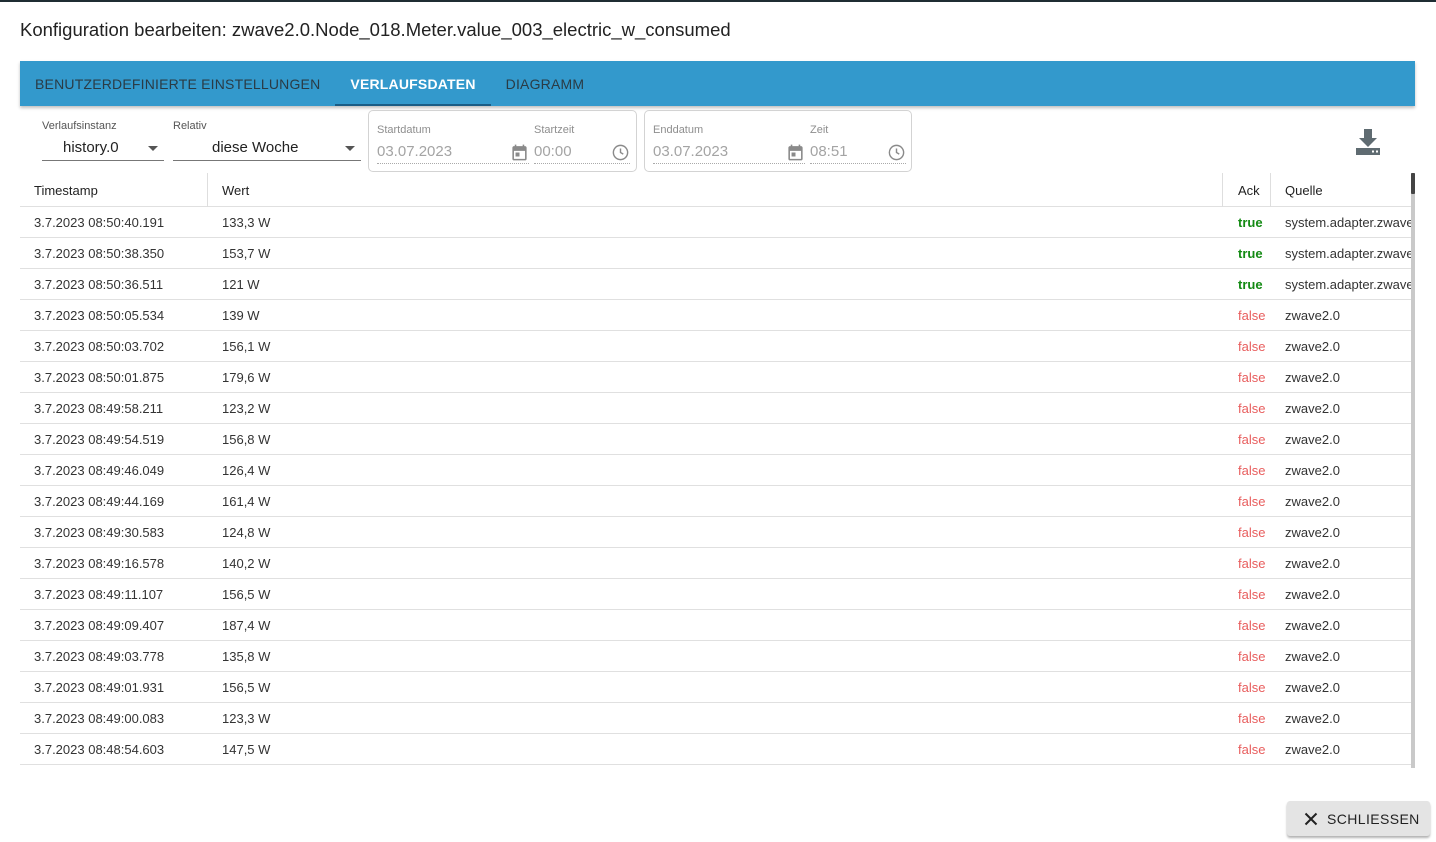  I want to click on cell-timestamp: 3.7.2023 08:50:40.191, so click(99, 222).